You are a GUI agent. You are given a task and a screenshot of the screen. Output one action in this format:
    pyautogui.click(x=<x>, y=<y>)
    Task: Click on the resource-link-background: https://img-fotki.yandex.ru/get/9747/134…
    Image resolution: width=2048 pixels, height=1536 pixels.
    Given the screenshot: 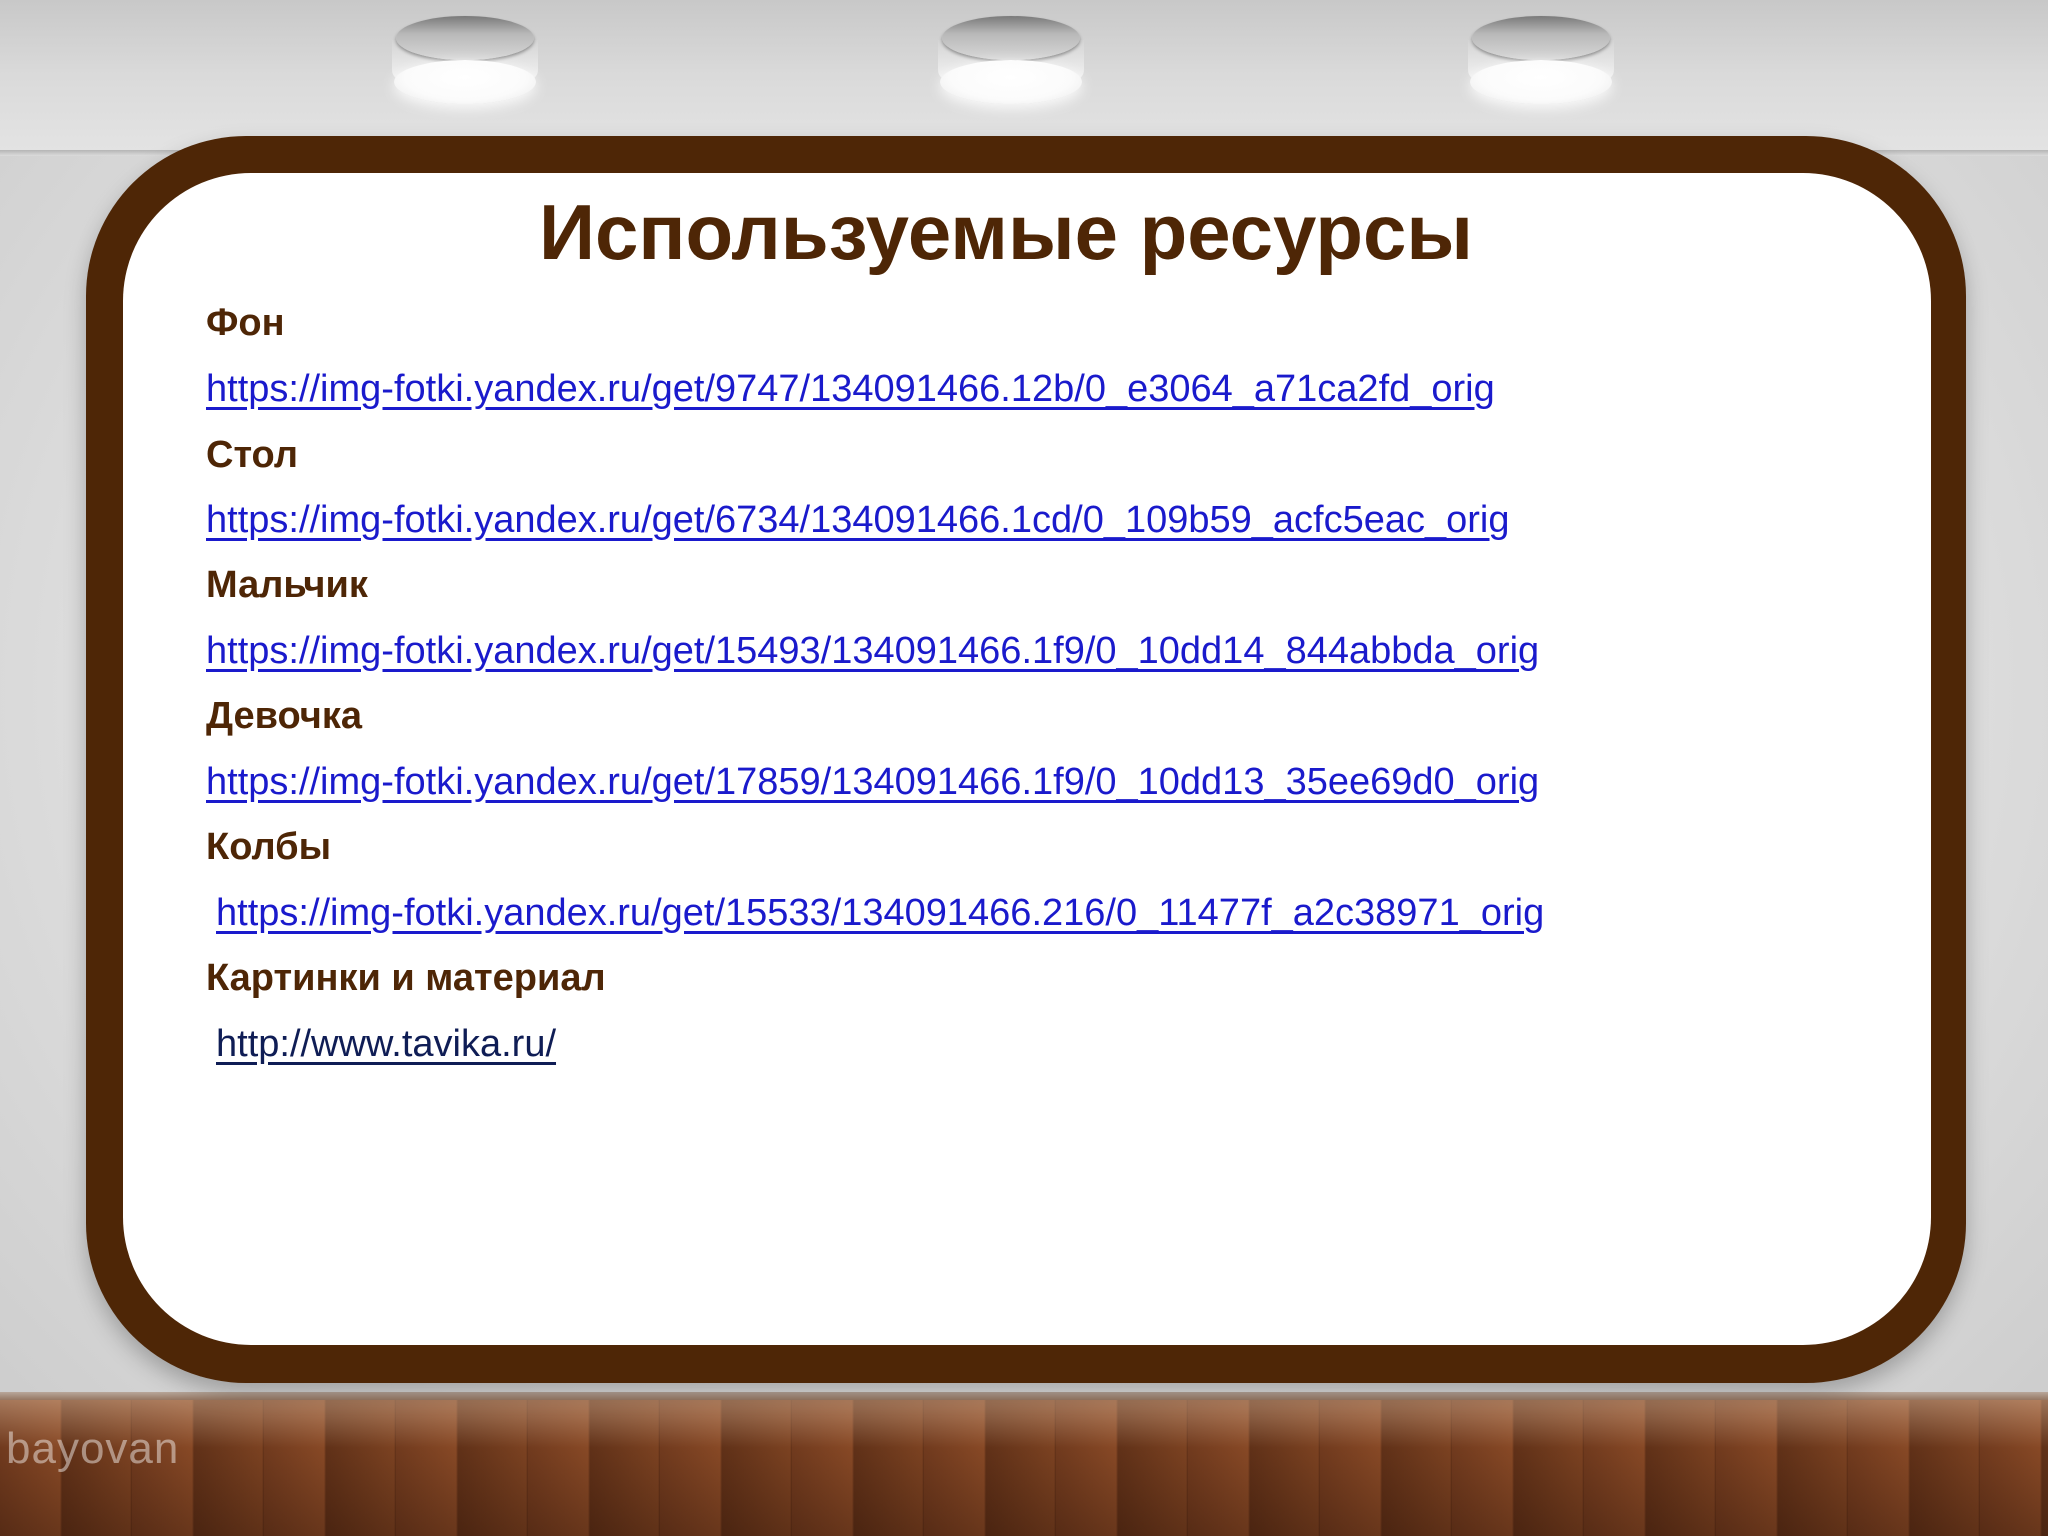 What is the action you would take?
    pyautogui.click(x=850, y=389)
    